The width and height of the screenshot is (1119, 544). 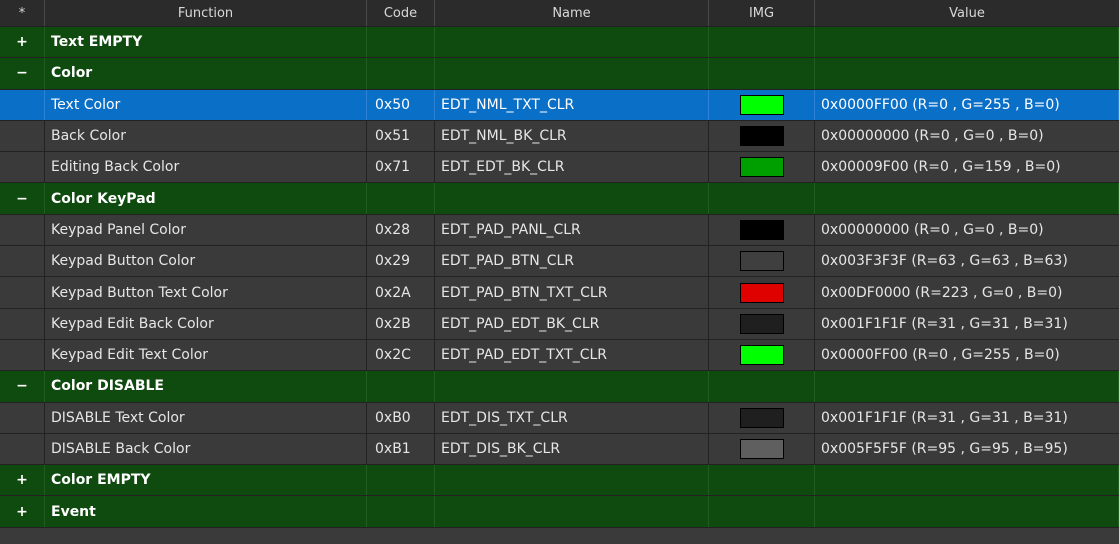 I want to click on header-star: *, so click(x=22, y=13).